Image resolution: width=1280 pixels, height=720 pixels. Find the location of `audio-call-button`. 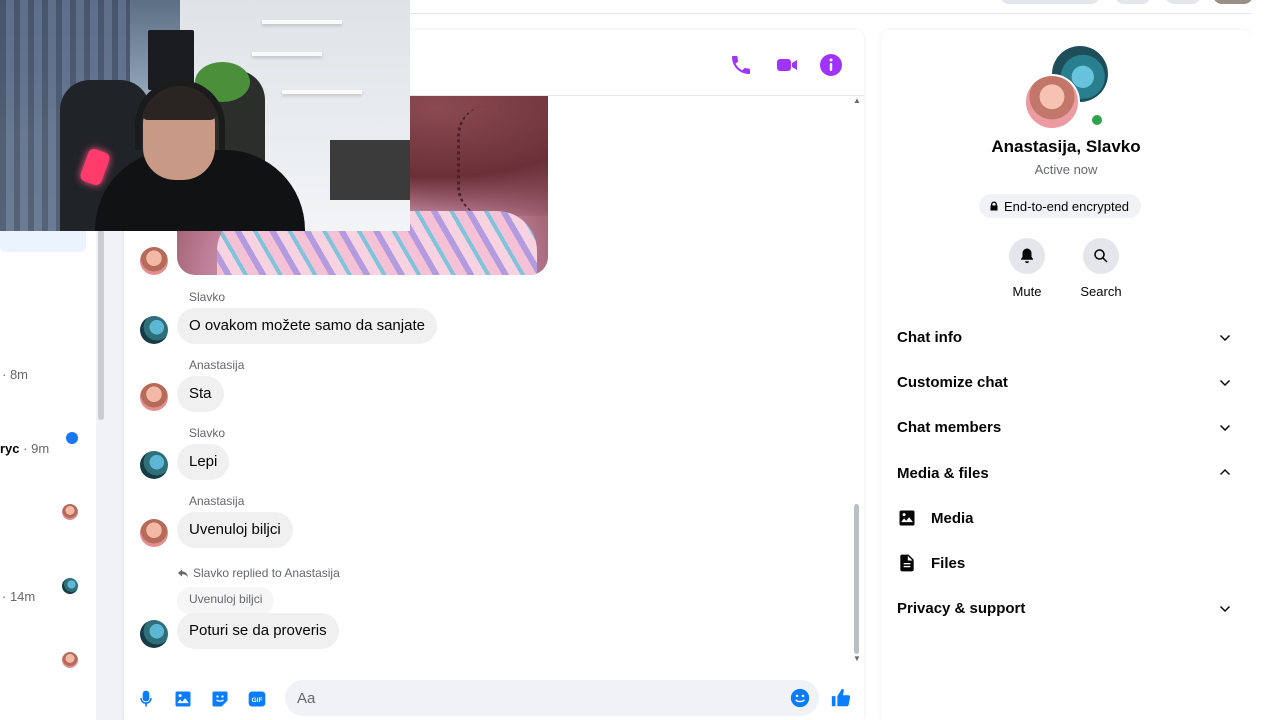

audio-call-button is located at coordinates (741, 65).